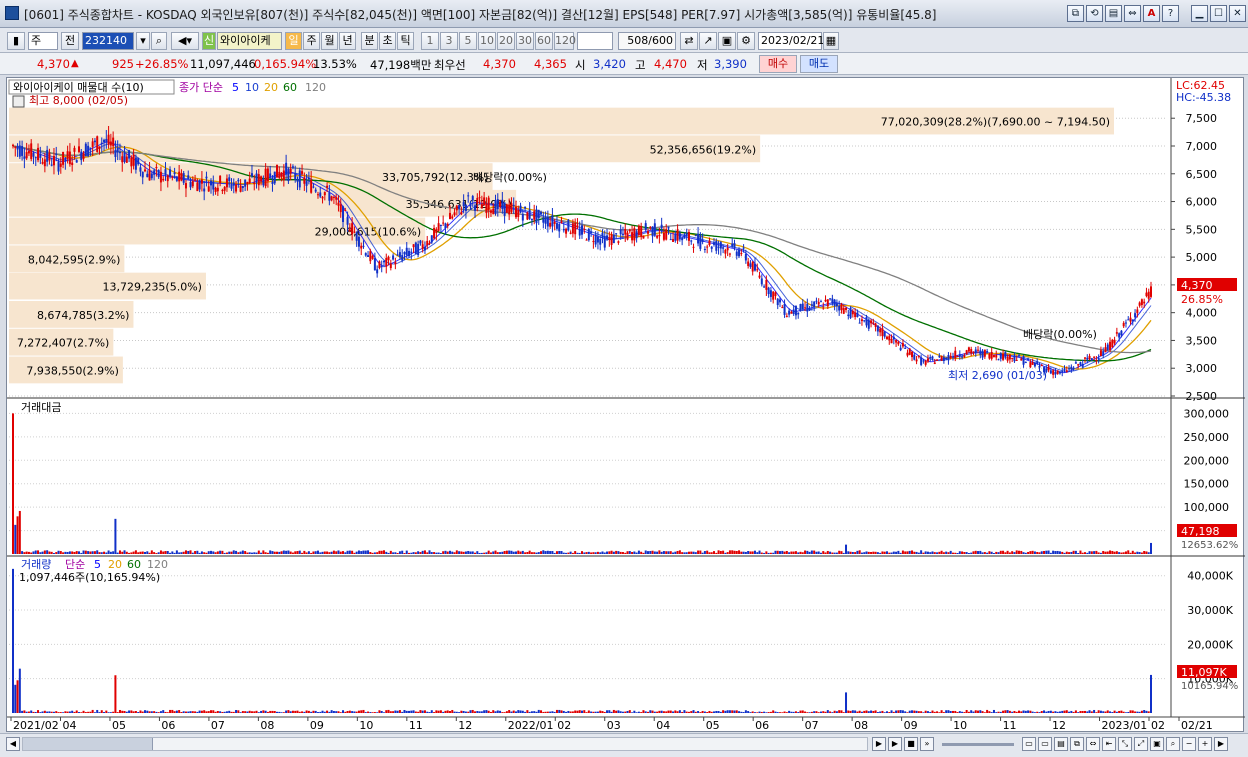 The height and width of the screenshot is (757, 1248). What do you see at coordinates (1077, 744) in the screenshot?
I see `tool-4-icon: ⧉` at bounding box center [1077, 744].